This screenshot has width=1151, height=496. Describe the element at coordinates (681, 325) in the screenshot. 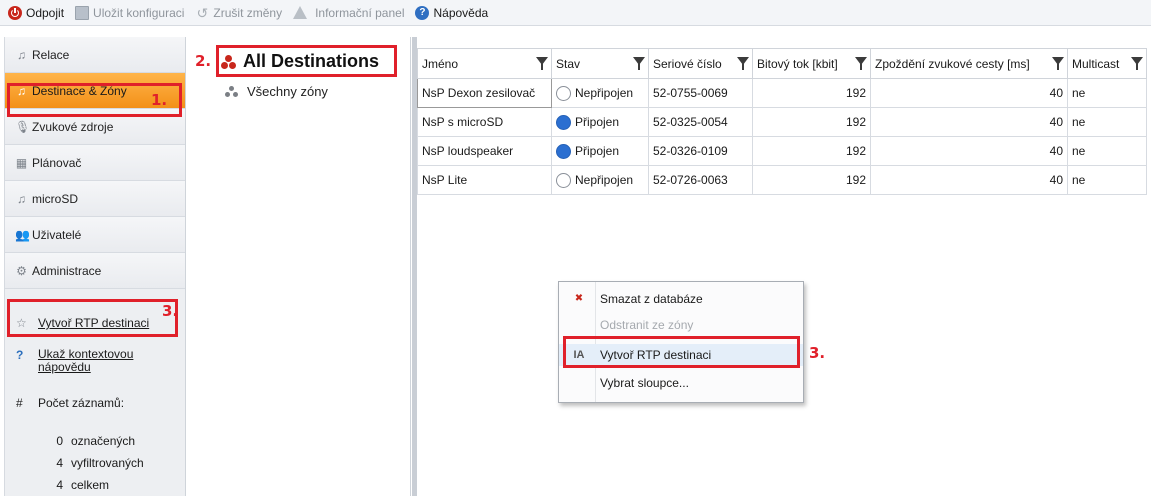

I see `menu-item-remove-from-zone: Odstranit ze zóny` at that location.